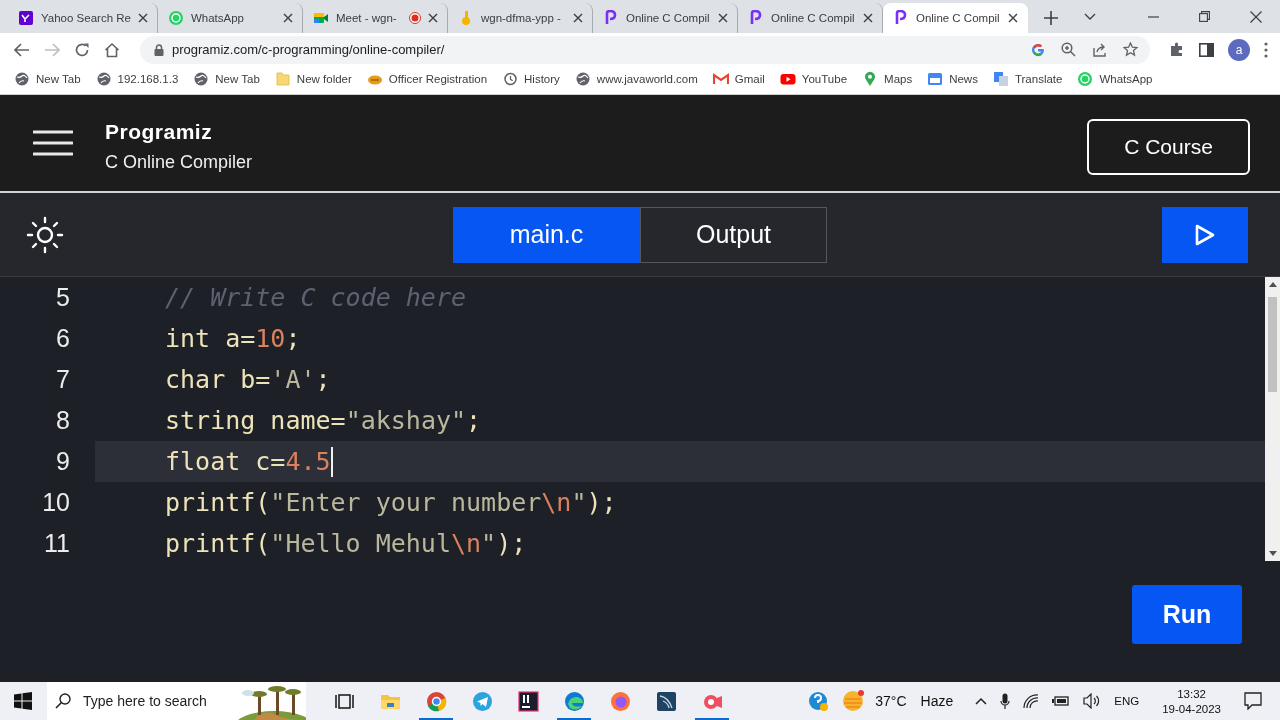 The height and width of the screenshot is (720, 1280). What do you see at coordinates (891, 701) in the screenshot?
I see `temperature: 37°C` at bounding box center [891, 701].